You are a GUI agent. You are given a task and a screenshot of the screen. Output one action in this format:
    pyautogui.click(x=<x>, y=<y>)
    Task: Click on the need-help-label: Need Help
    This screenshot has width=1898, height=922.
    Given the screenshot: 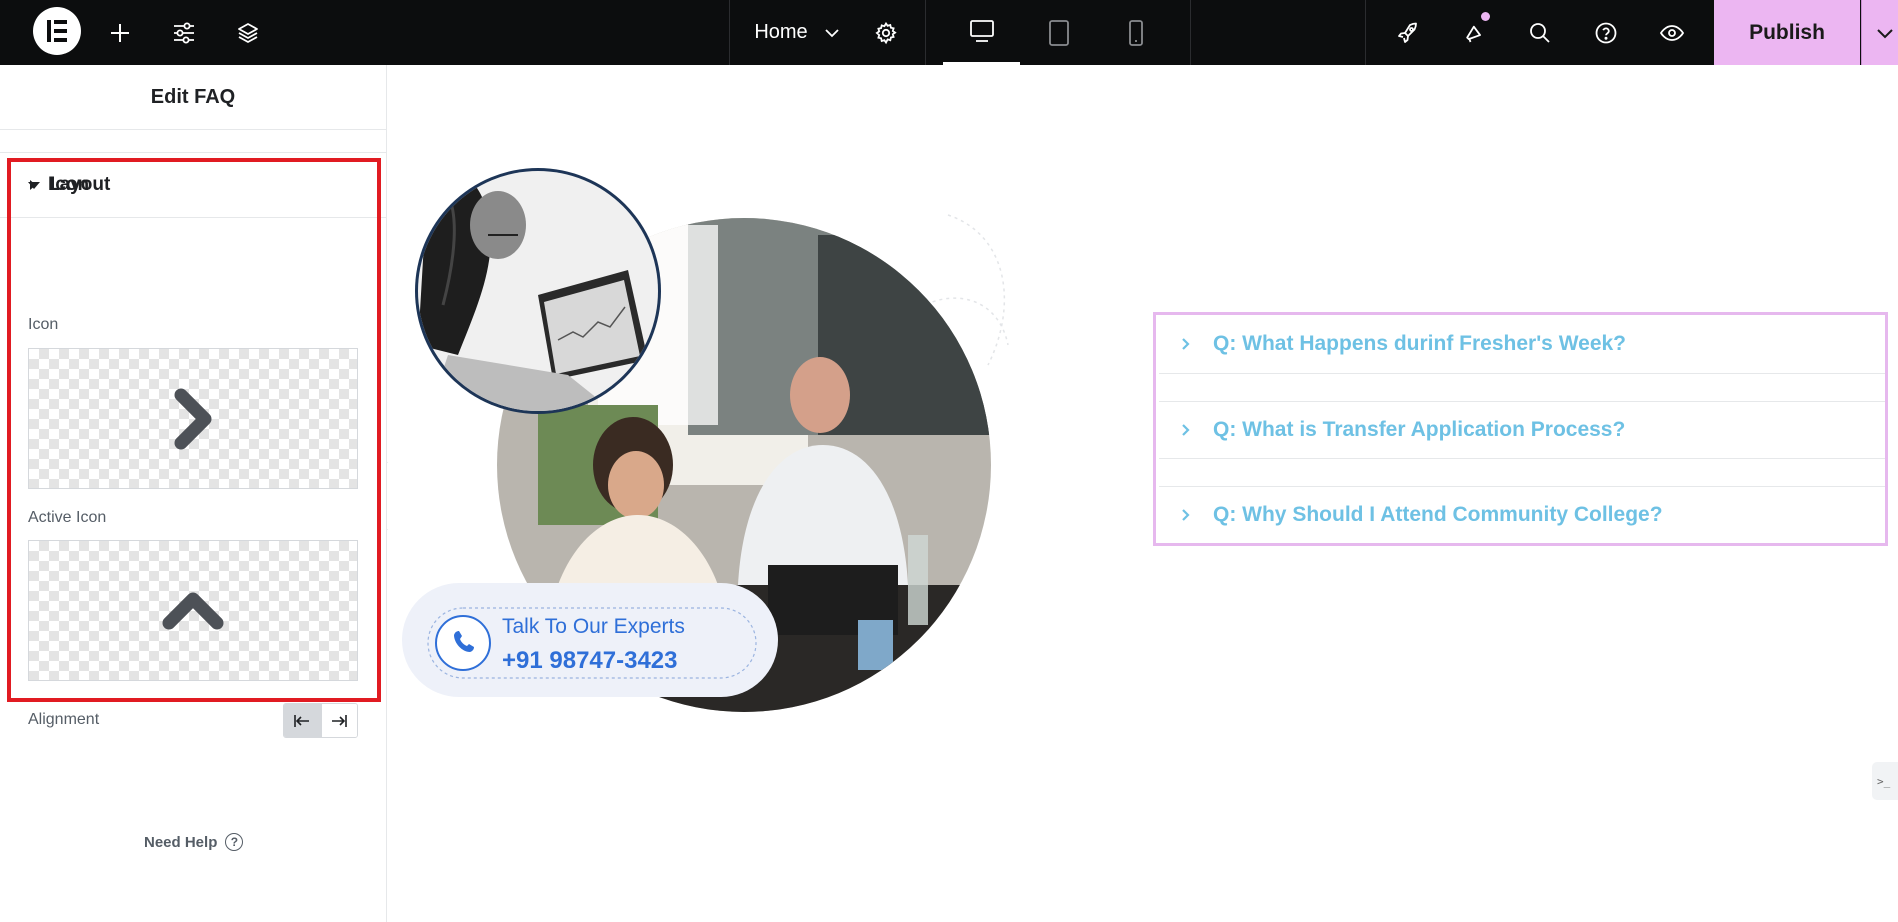 What is the action you would take?
    pyautogui.click(x=181, y=842)
    